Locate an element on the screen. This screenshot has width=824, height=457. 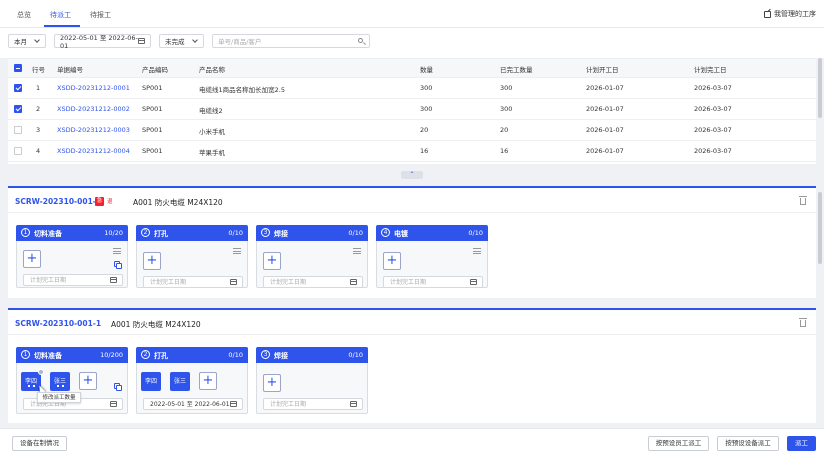
process-name: 打孔 is located at coordinates (161, 356).